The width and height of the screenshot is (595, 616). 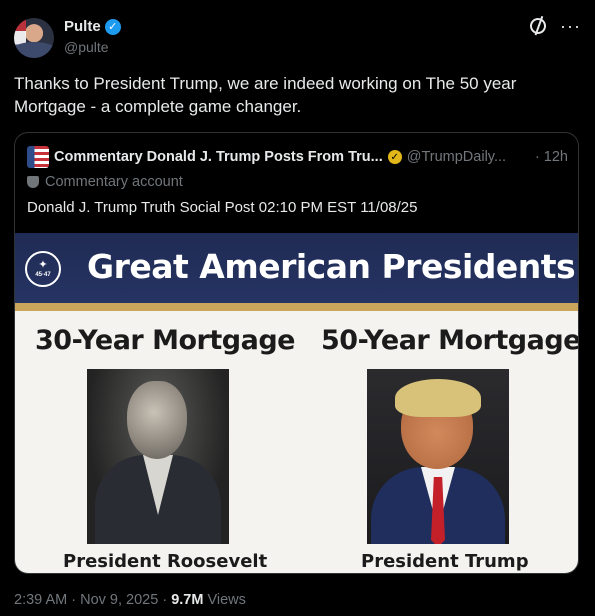 I want to click on post-date: Nov 9, 2025, so click(x=119, y=600).